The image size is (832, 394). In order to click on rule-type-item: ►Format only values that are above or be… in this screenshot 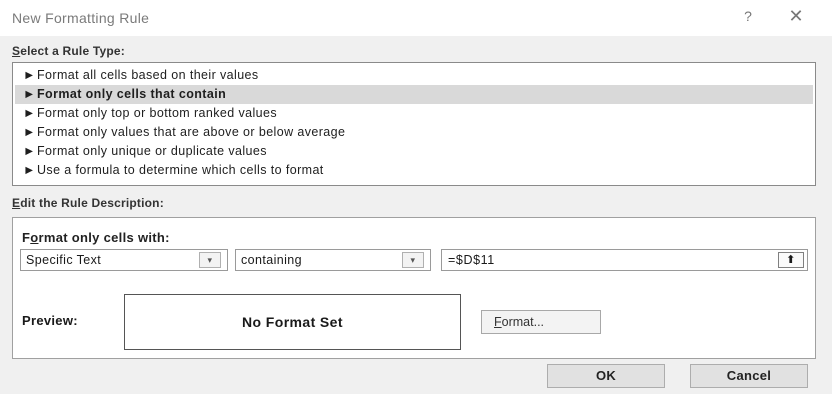, I will do `click(414, 132)`.